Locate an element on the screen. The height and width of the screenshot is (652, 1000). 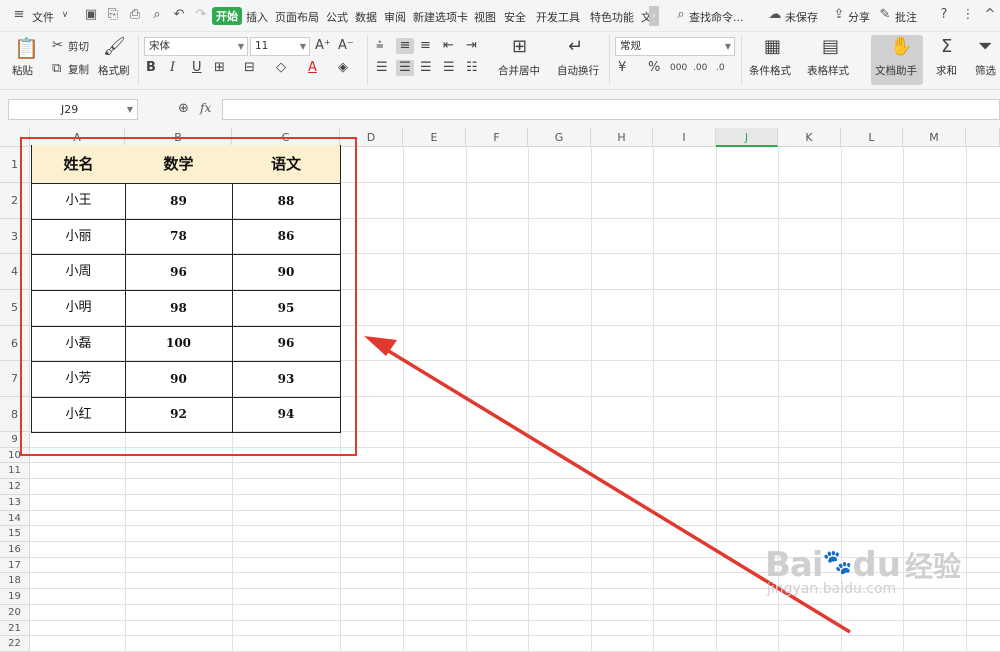
watermark-brand-2: du is located at coordinates (876, 565).